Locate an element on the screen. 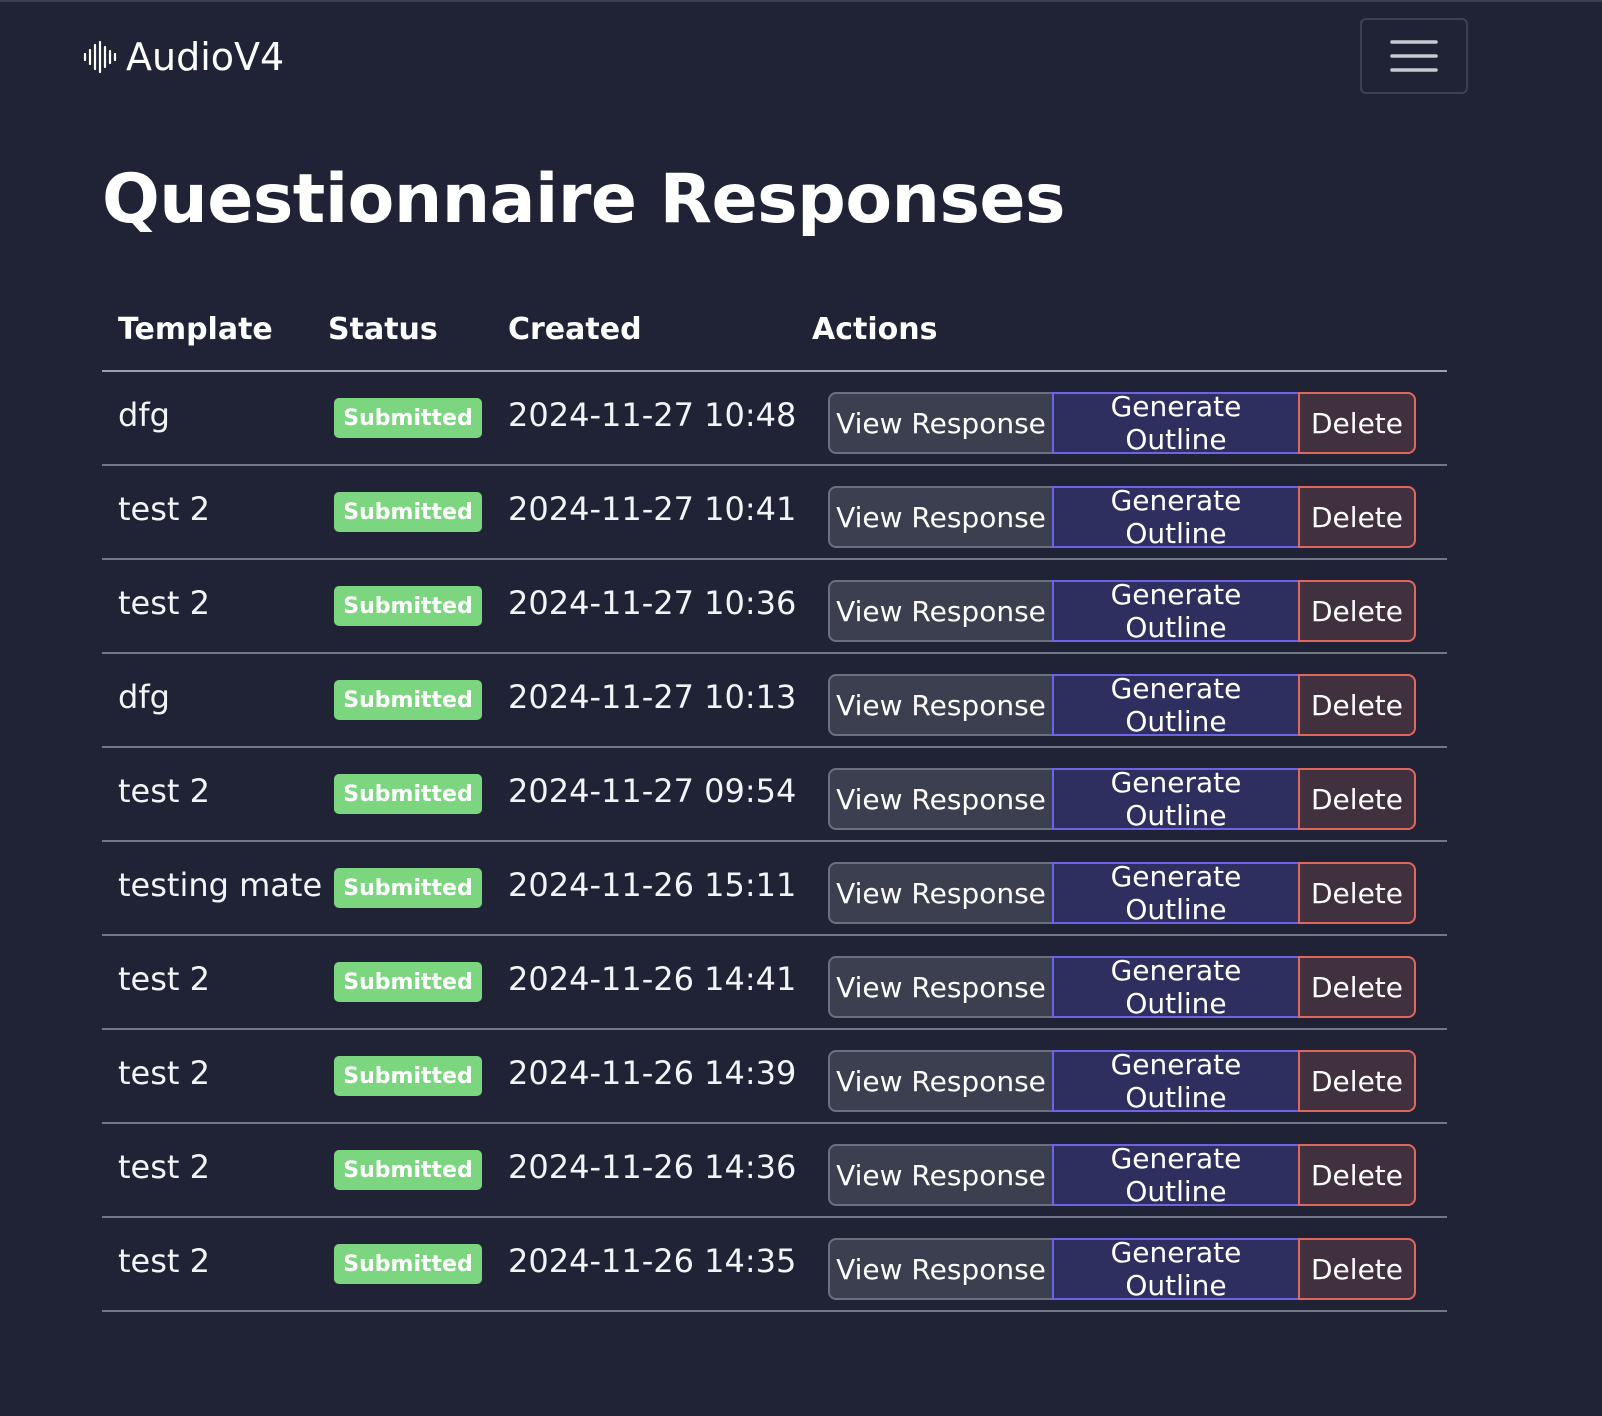  navbar: AudioV4 is located at coordinates (801, 58).